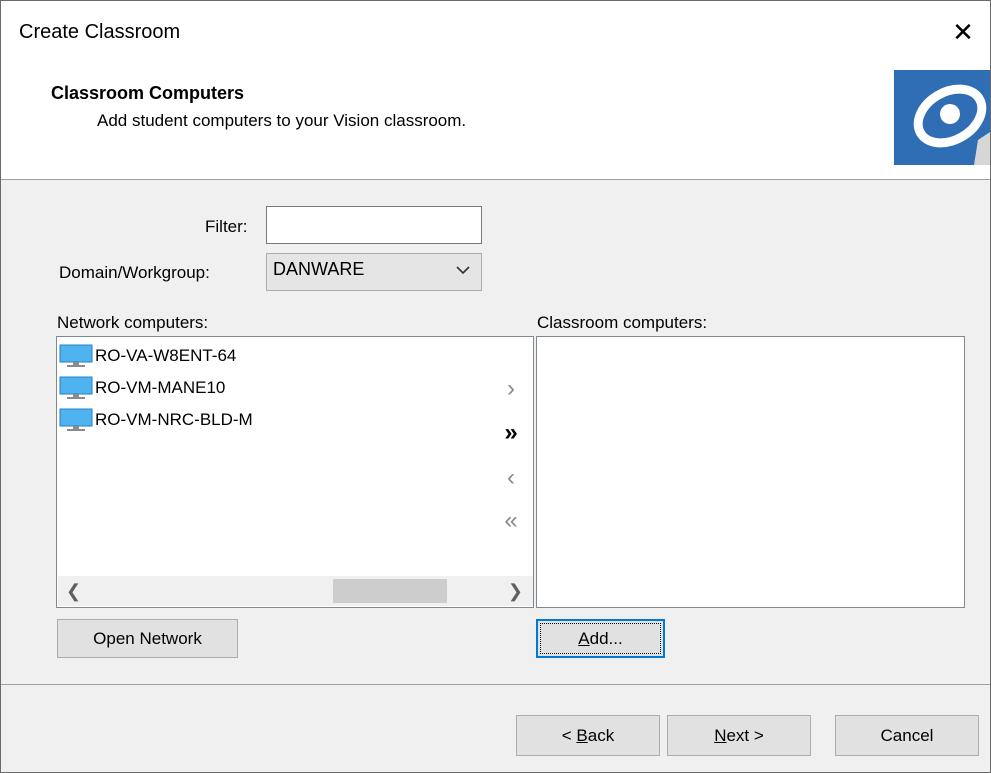  What do you see at coordinates (463, 270) in the screenshot?
I see `chevron-down-icon` at bounding box center [463, 270].